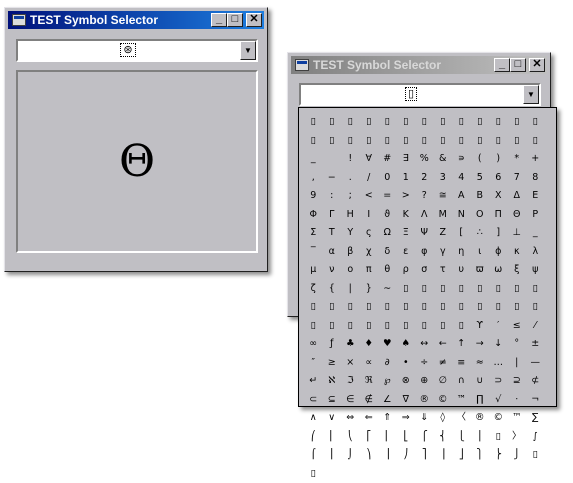 This screenshot has height=483, width=573. I want to click on symbol-option: ™, so click(461, 400).